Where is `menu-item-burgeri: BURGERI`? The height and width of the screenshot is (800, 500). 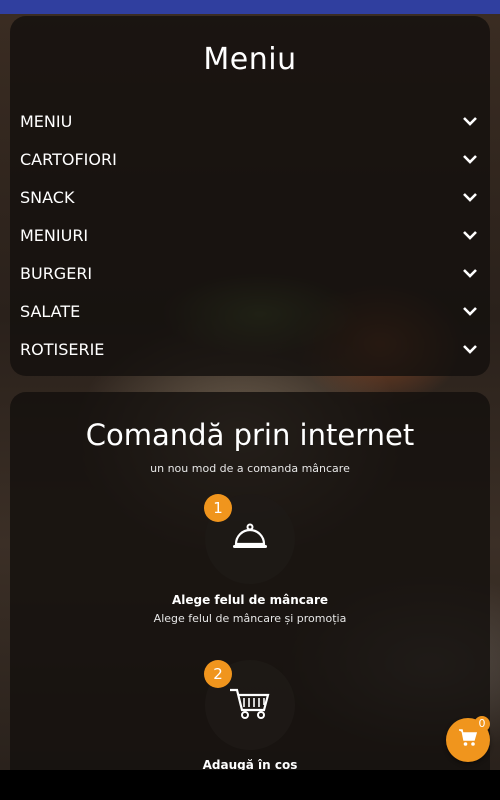 menu-item-burgeri: BURGERI is located at coordinates (250, 273).